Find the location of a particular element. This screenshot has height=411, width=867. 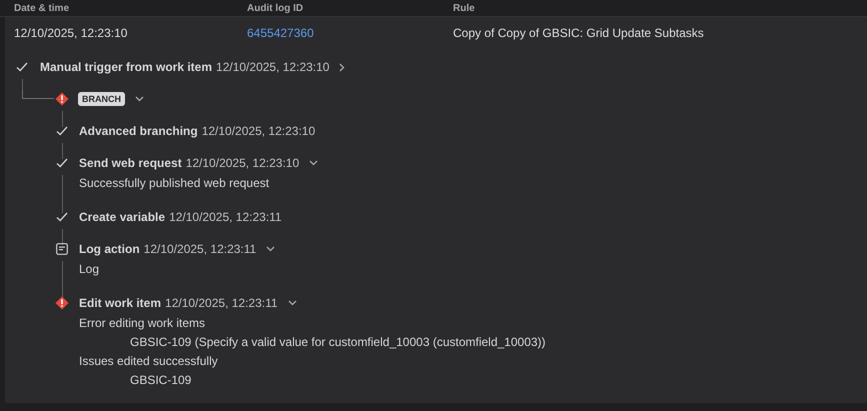

rule-cell: Copy of Copy of GBSIC: Grid Update Subtasks is located at coordinates (578, 33).